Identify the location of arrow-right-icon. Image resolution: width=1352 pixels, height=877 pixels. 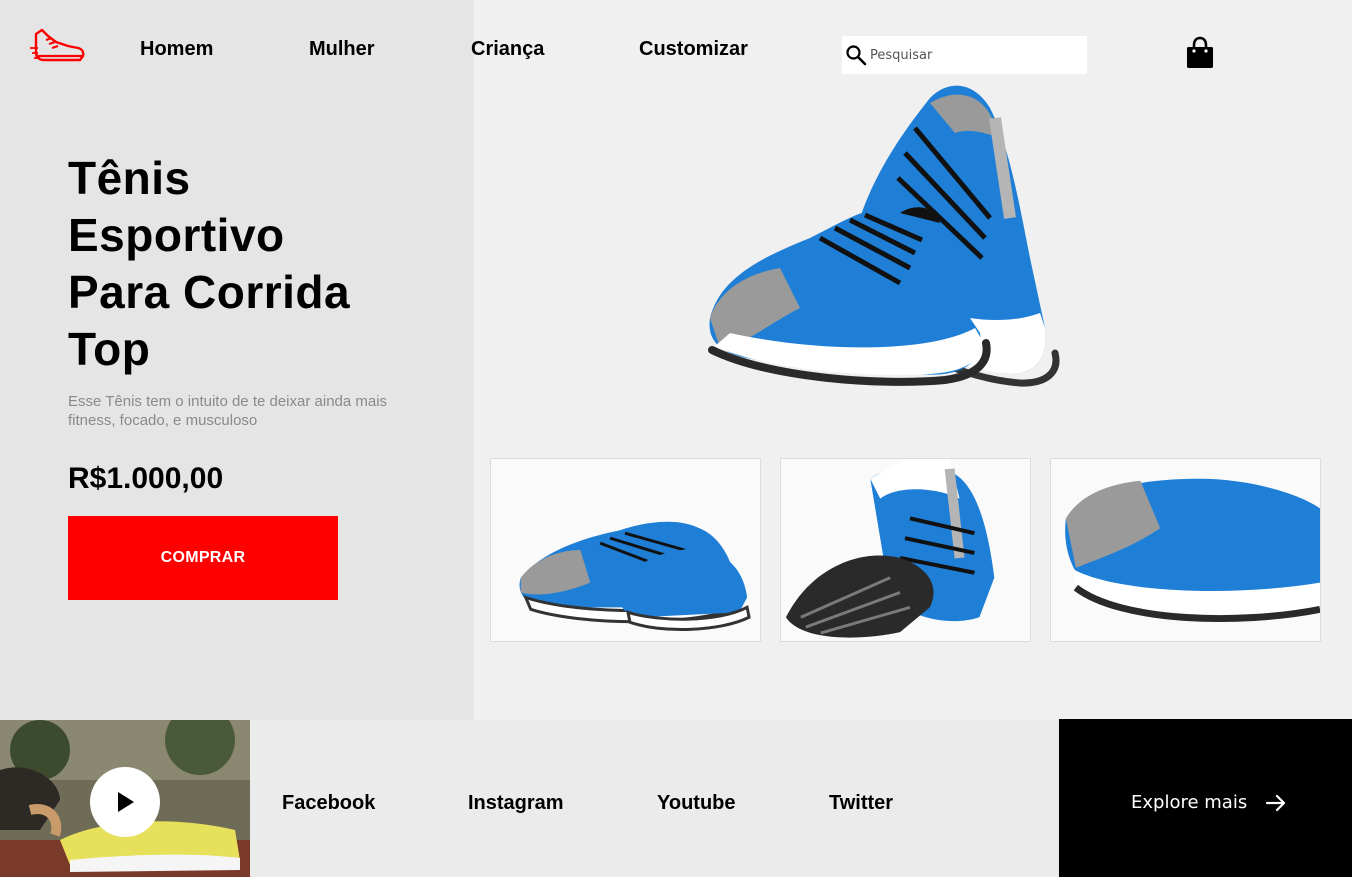
(1276, 803).